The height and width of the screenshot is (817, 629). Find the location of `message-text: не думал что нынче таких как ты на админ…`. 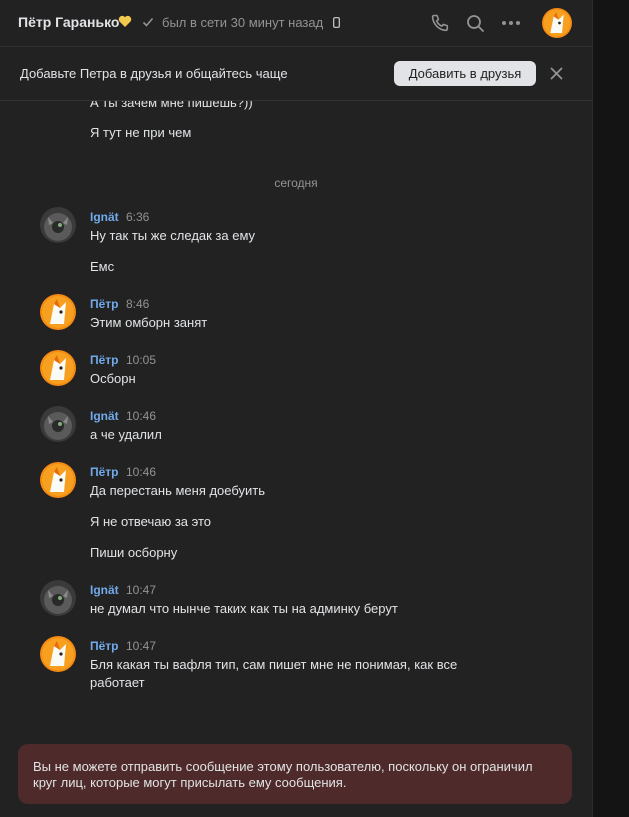

message-text: не думал что нынче таких как ты на админ… is located at coordinates (244, 608).